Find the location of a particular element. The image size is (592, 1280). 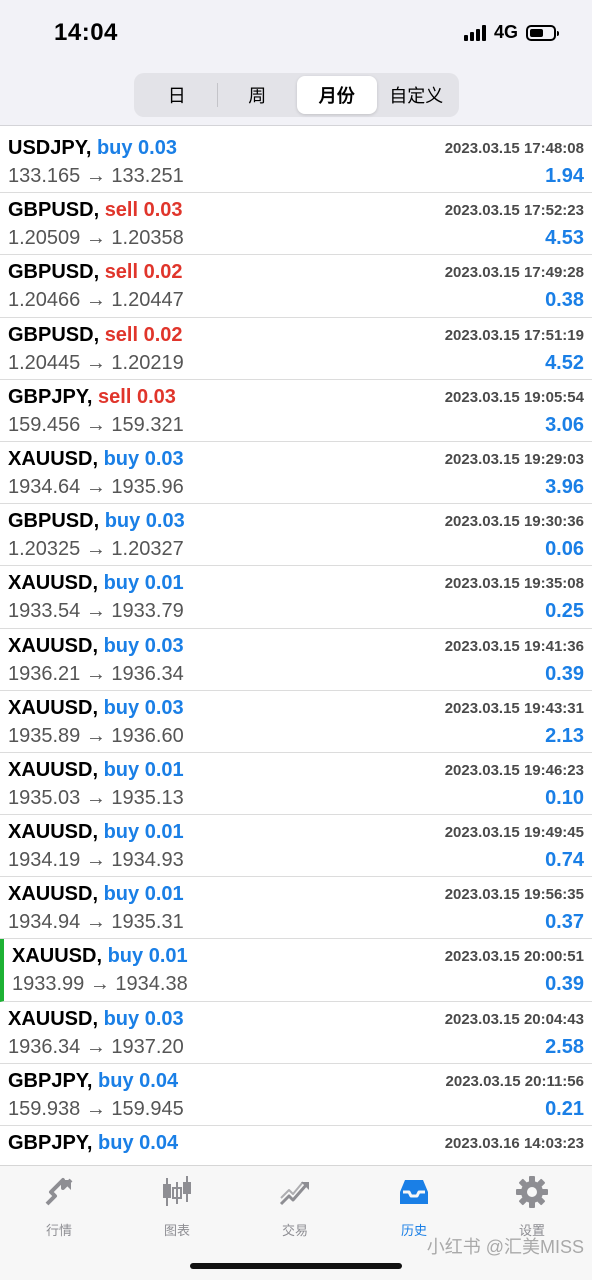

trade-time: 2023.03.16 14:03:23 is located at coordinates (514, 1143).